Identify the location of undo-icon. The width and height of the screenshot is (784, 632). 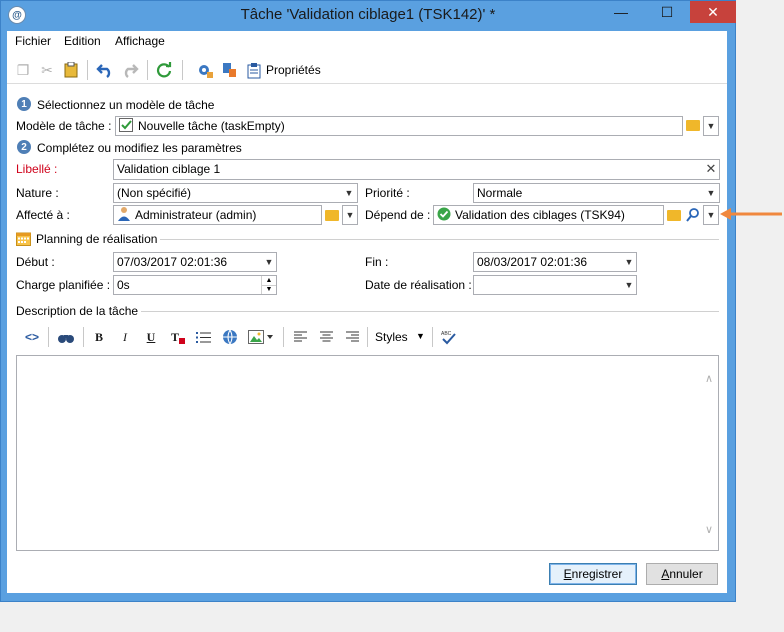
(105, 70).